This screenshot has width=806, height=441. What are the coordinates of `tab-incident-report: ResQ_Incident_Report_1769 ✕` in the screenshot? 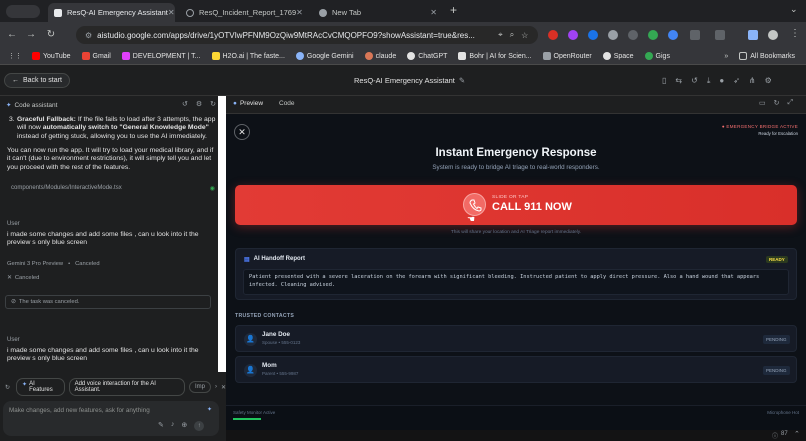 It's located at (244, 12).